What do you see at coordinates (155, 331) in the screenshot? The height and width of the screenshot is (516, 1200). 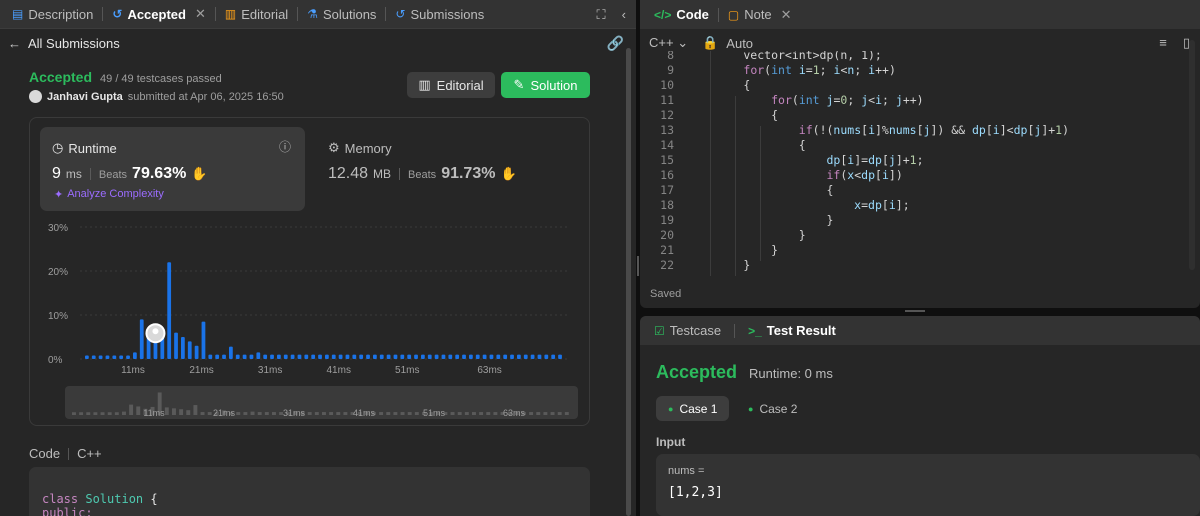 I see `user-marker-head` at bounding box center [155, 331].